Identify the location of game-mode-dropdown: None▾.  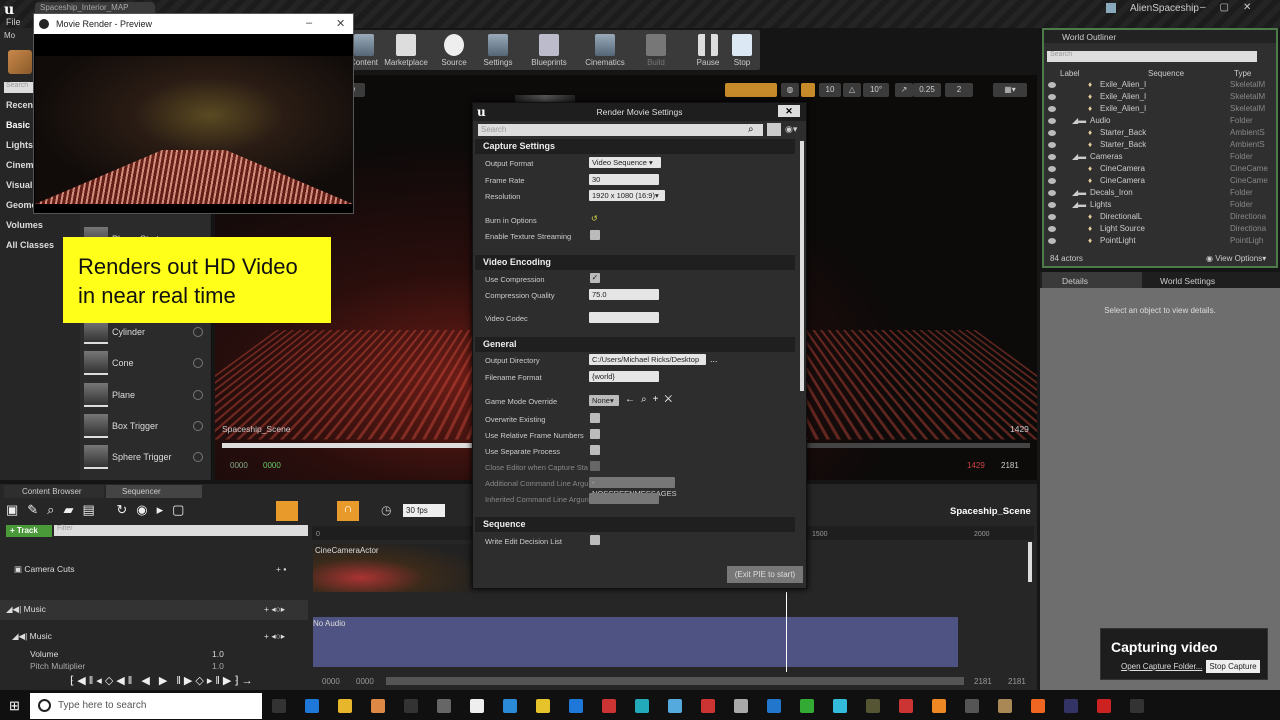
(604, 400).